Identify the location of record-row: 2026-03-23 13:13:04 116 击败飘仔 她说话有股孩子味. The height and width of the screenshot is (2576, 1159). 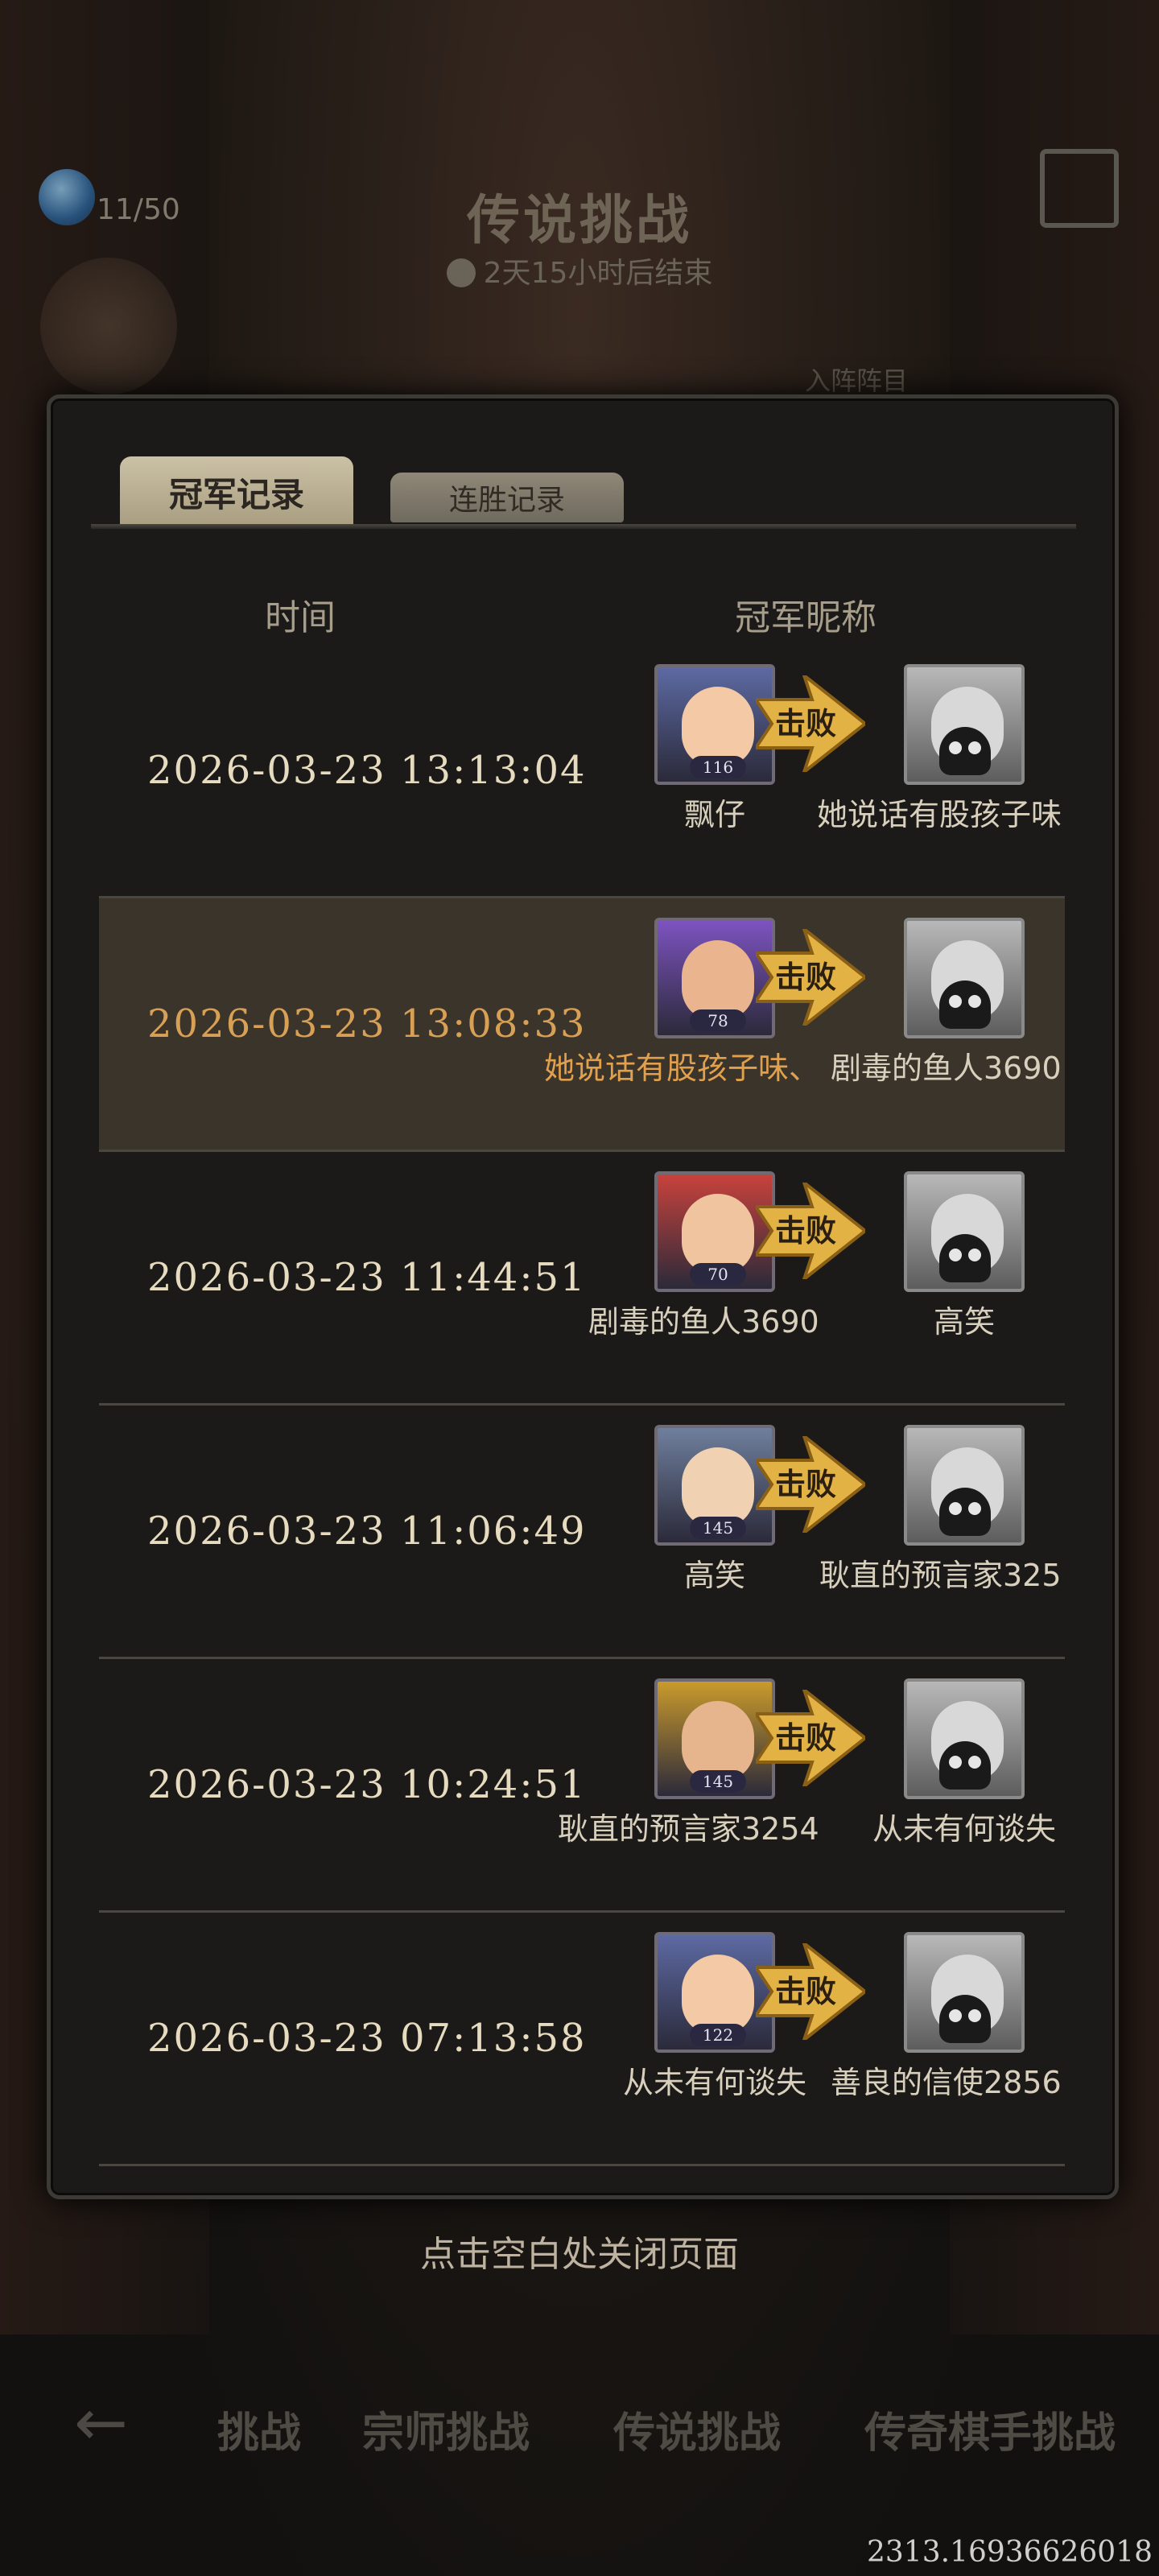
(582, 771).